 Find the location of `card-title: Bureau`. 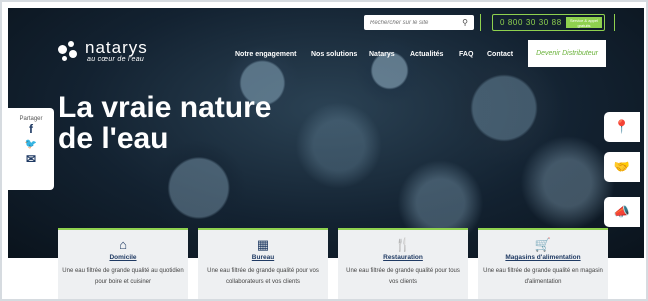

card-title: Bureau is located at coordinates (263, 257).